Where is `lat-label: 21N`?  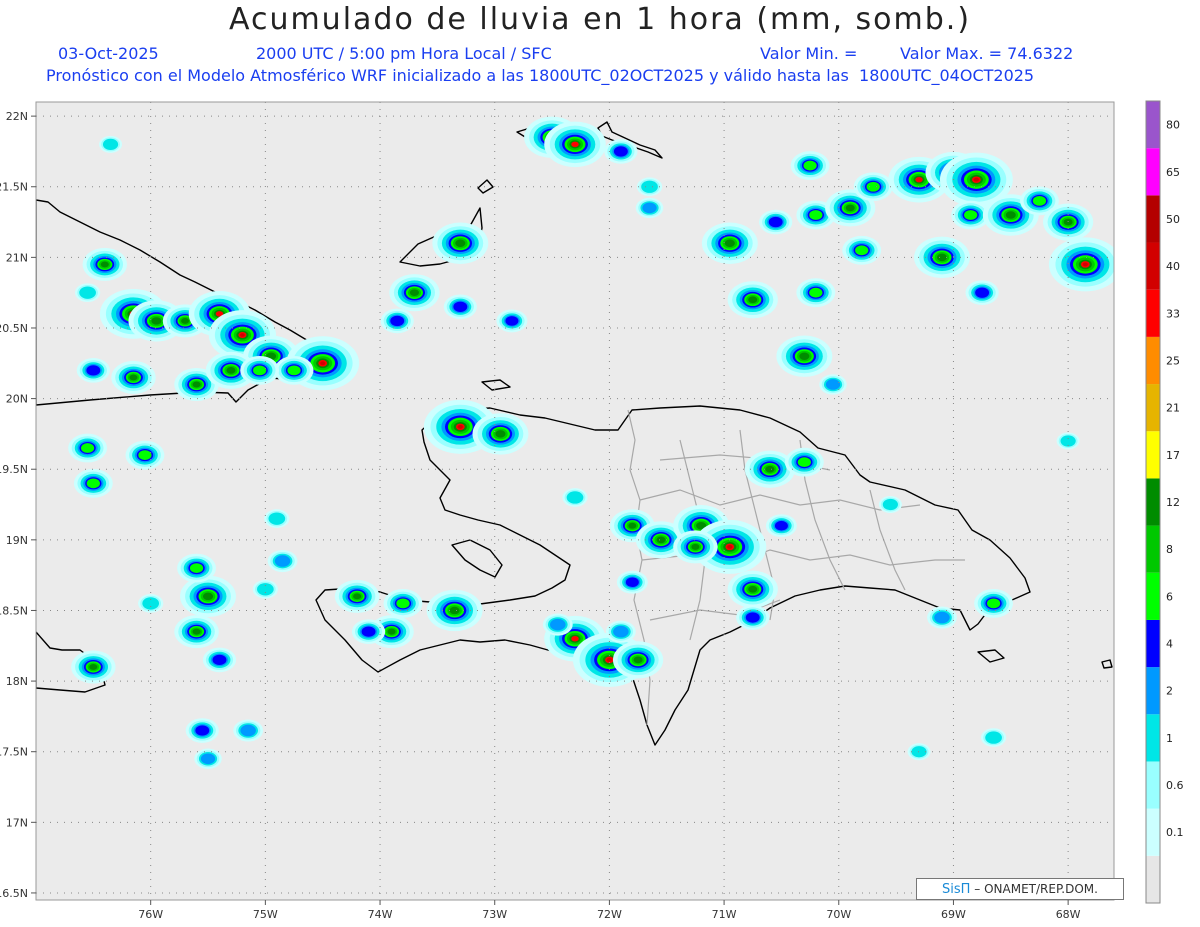 lat-label: 21N is located at coordinates (17, 257).